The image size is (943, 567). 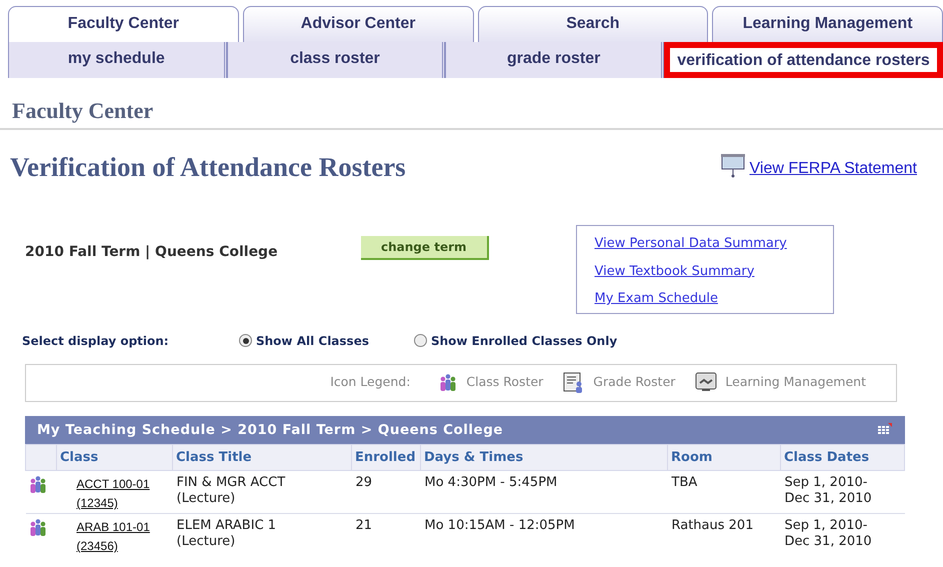 I want to click on room: Rathaus 201, so click(x=724, y=535).